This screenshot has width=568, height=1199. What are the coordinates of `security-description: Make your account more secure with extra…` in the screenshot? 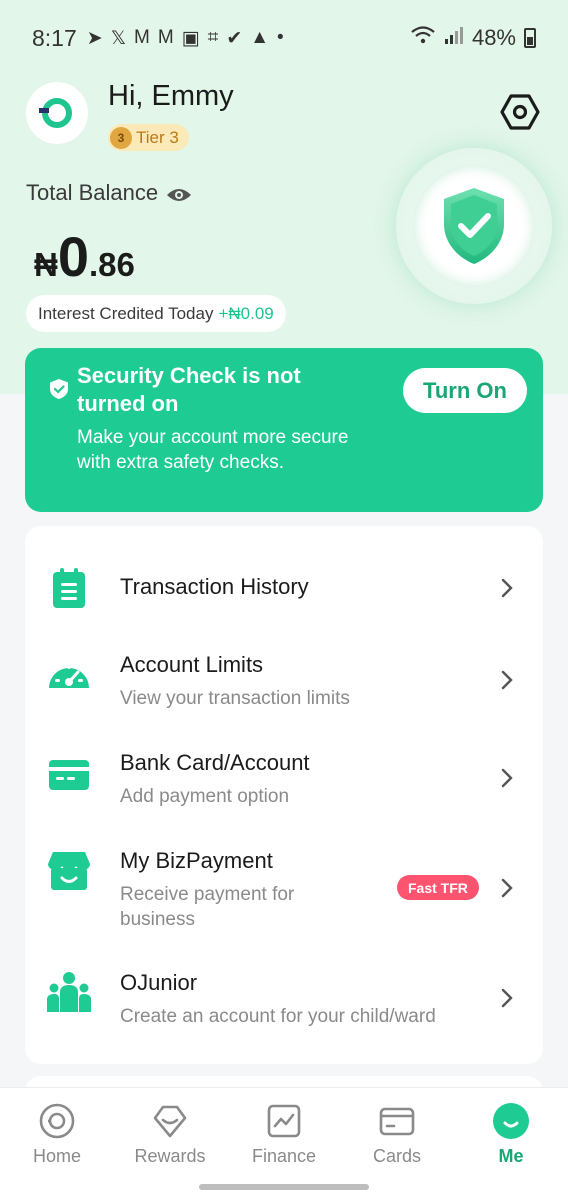 It's located at (213, 450).